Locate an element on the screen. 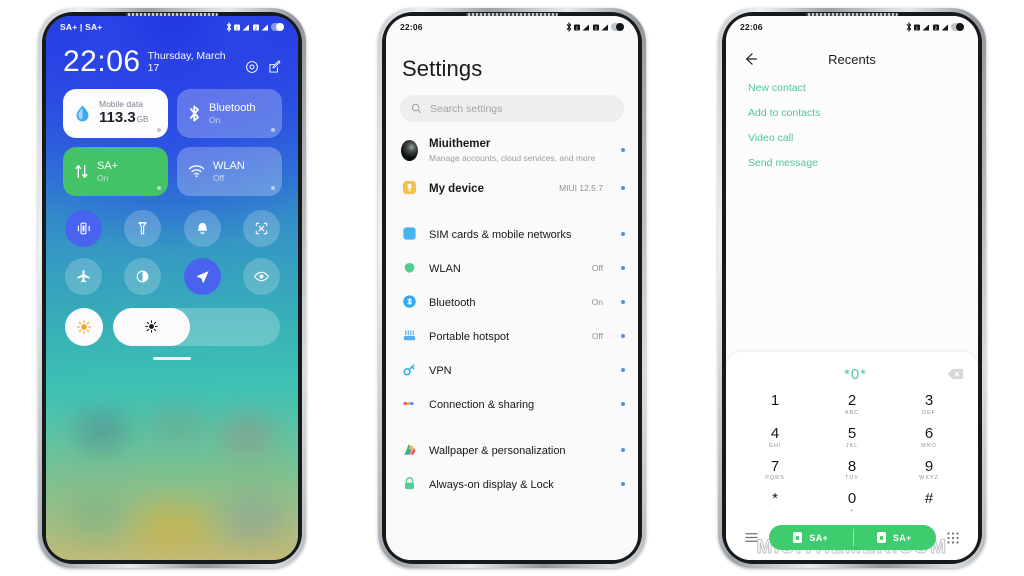 This screenshot has height=576, width=1024. sim1-signal-icon: 1 is located at coordinates (581, 27).